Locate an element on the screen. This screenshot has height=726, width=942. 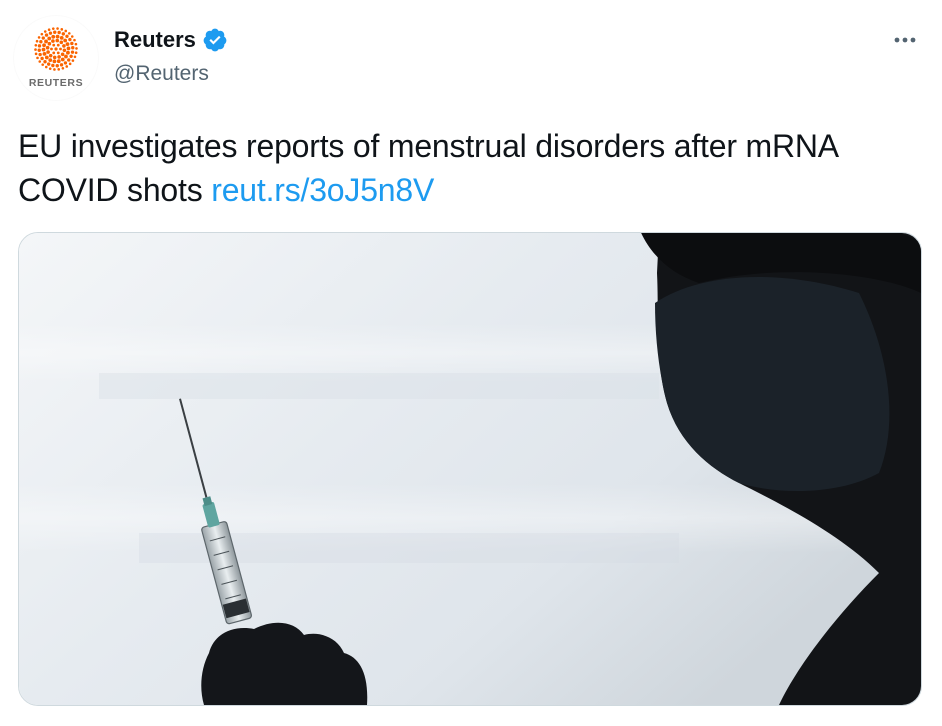
author-avatar: REUTERS is located at coordinates (56, 58).